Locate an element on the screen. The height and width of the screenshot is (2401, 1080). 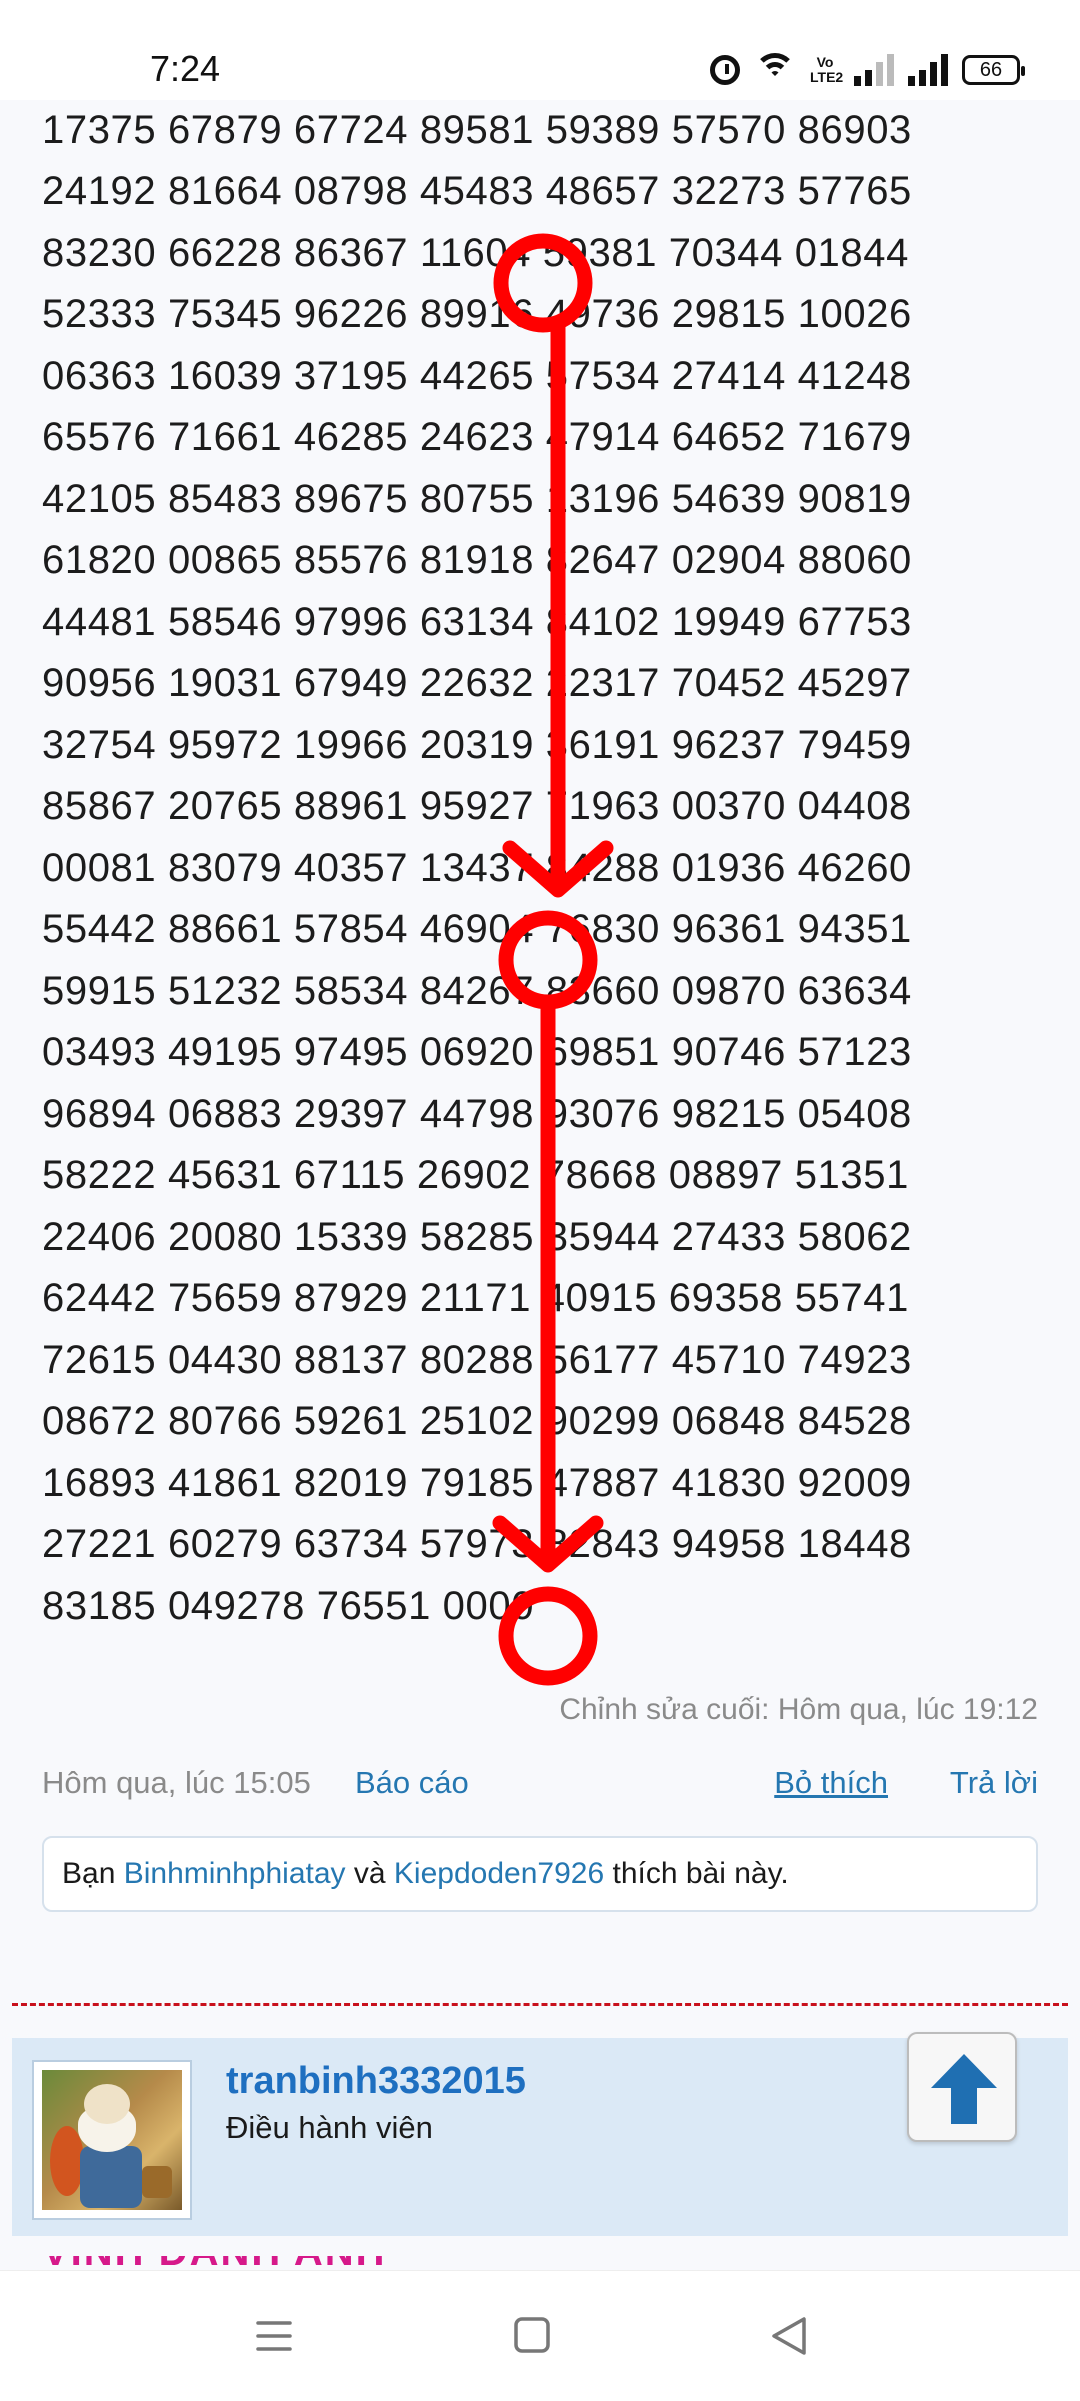
liker-link: Binhminhphiatay is located at coordinates (235, 1873).